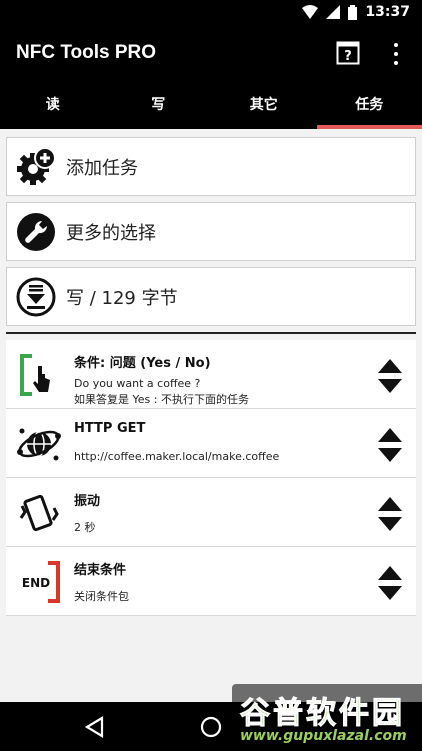 Image resolution: width=422 pixels, height=751 pixels. I want to click on status-bar: 13:37, so click(211, 13).